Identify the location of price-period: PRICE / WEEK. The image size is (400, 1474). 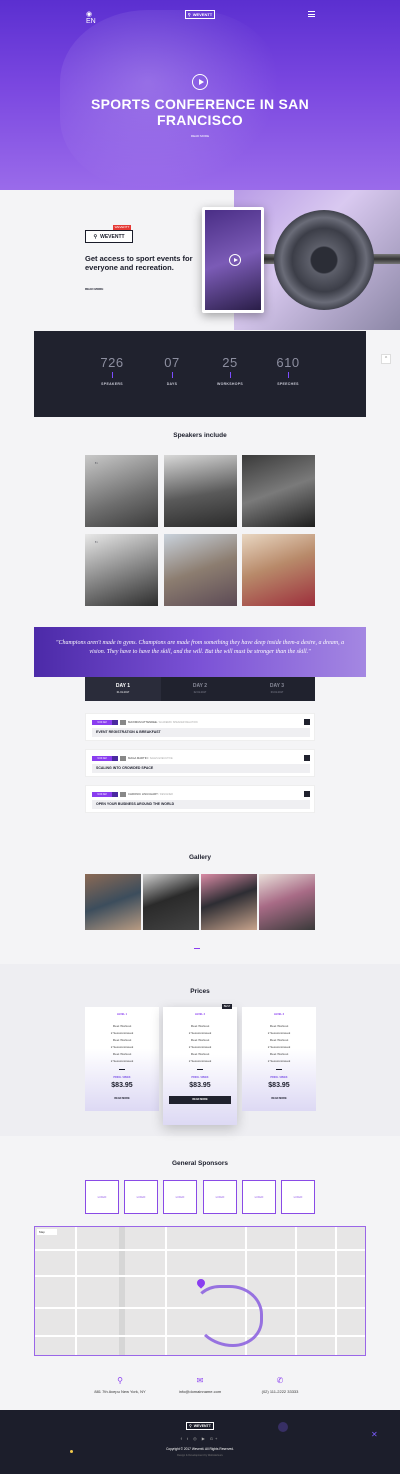
(200, 1077).